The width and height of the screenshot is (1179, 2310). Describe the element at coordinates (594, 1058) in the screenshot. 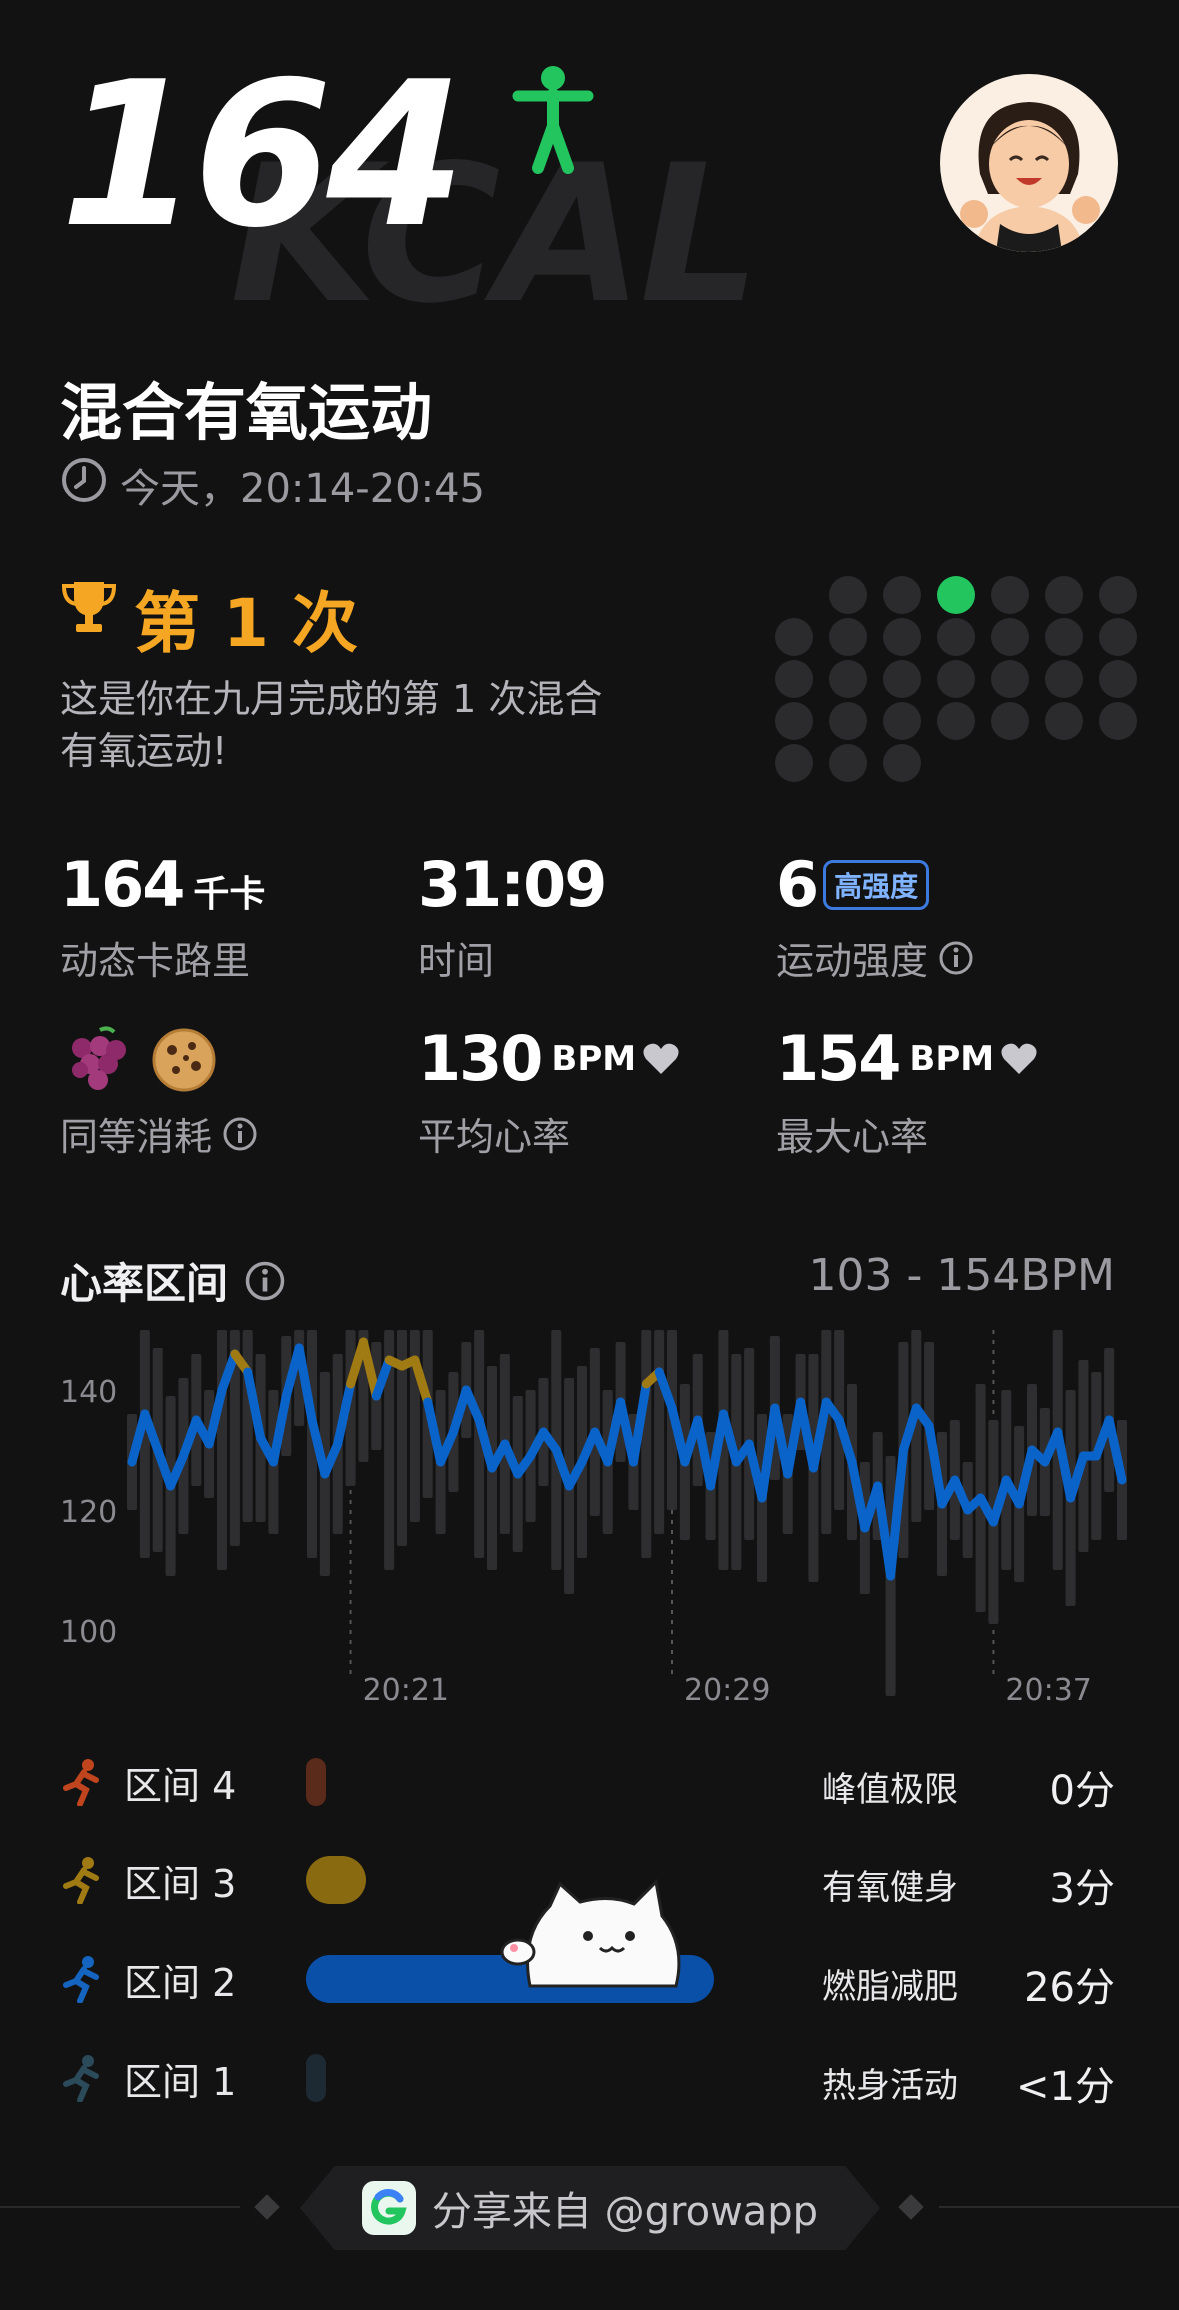

I see `avg-hr-unit: BPM` at that location.